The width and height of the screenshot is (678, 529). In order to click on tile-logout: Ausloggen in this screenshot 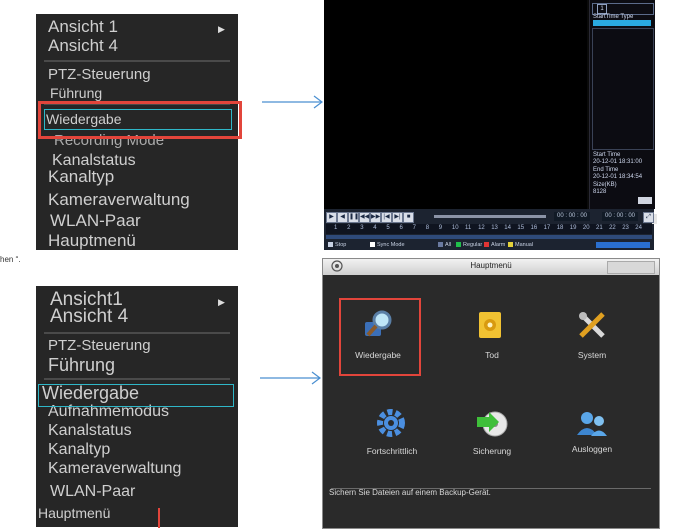, I will do `click(592, 437)`.